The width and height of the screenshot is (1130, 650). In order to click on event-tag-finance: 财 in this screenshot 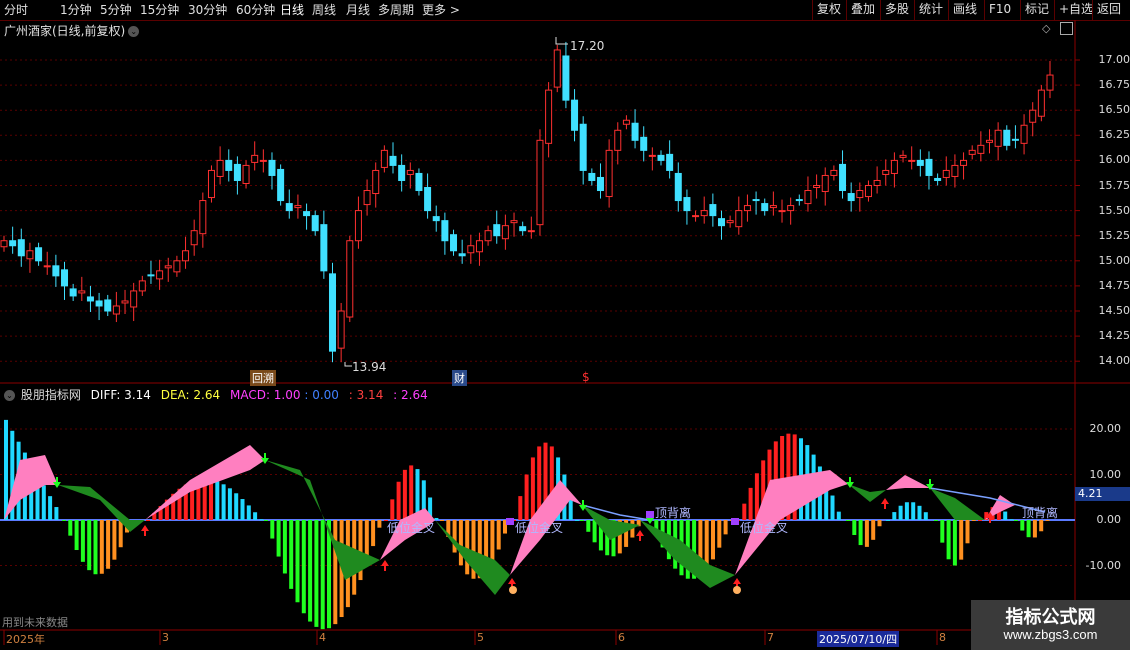, I will do `click(459, 378)`.